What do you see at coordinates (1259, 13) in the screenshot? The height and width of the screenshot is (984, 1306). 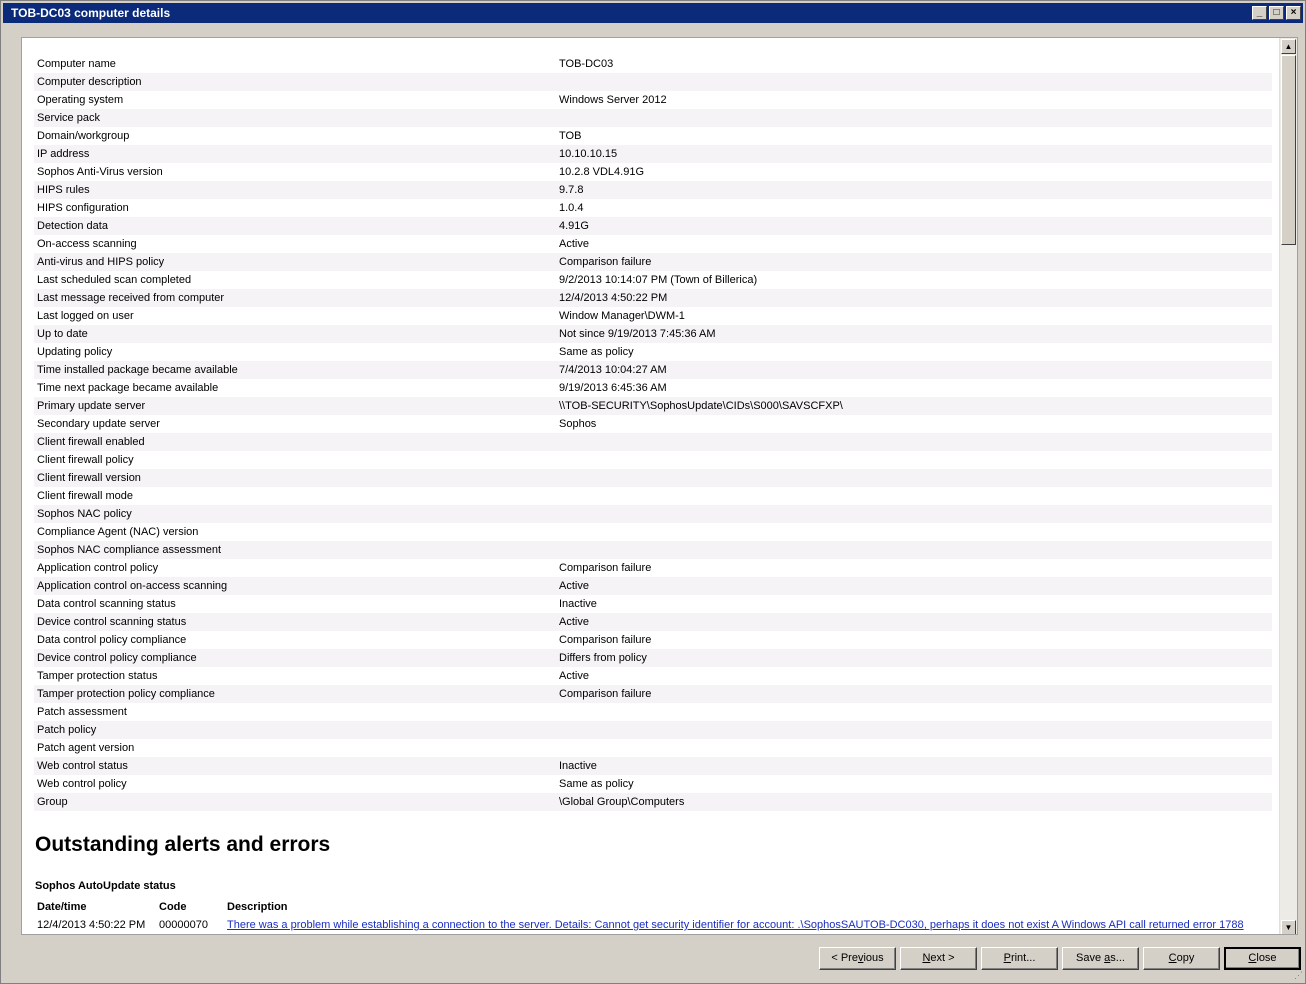 I see `minimize-button: _` at bounding box center [1259, 13].